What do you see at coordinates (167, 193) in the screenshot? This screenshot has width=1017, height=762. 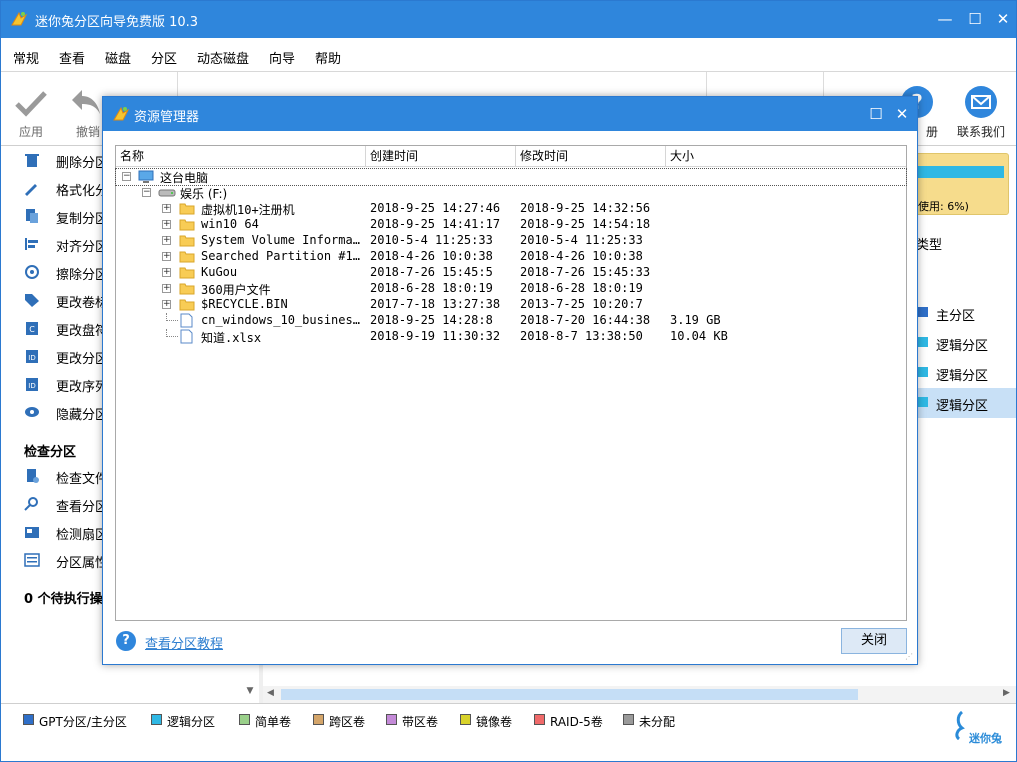 I see `drive-icon` at bounding box center [167, 193].